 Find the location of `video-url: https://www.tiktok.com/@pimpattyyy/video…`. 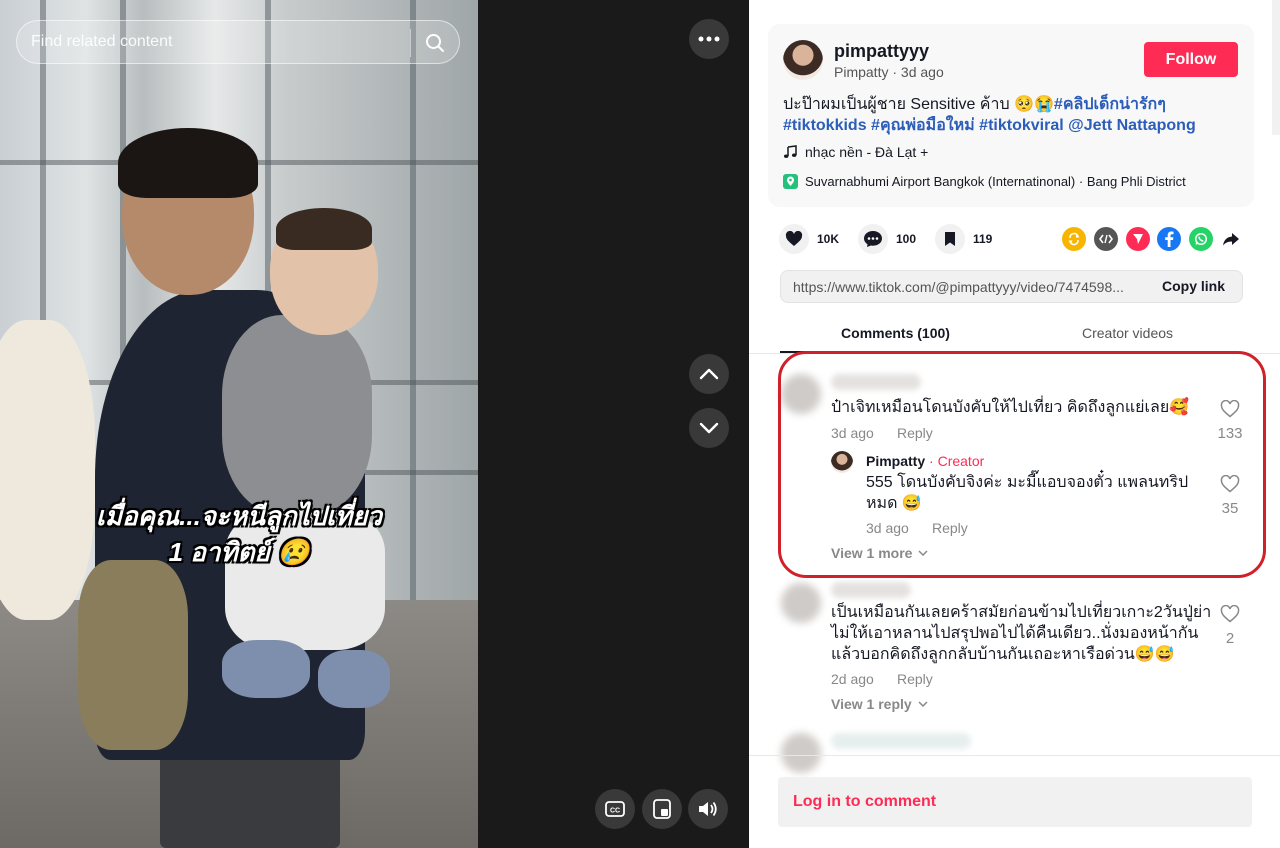

video-url: https://www.tiktok.com/@pimpattyyy/video… is located at coordinates (968, 287).